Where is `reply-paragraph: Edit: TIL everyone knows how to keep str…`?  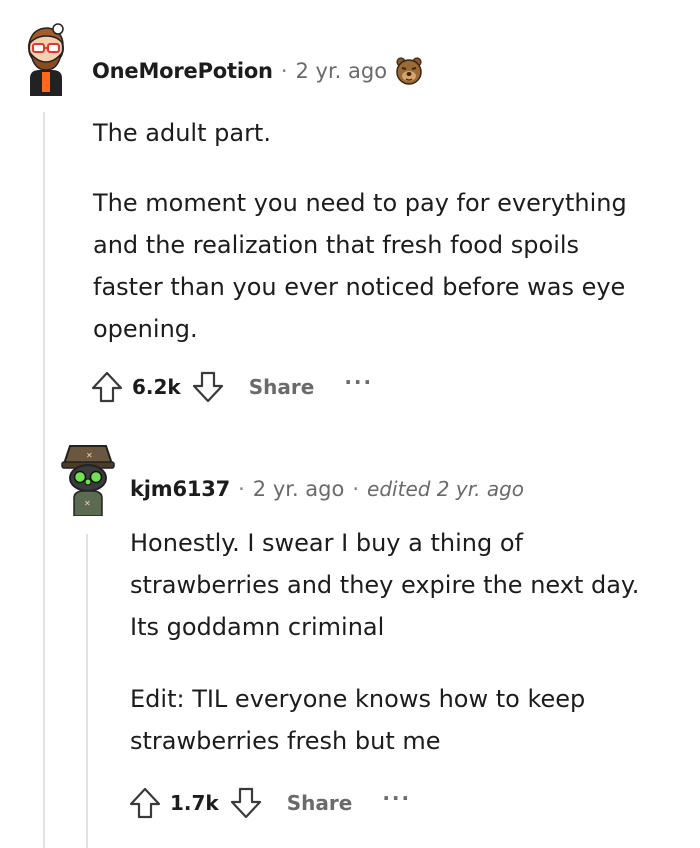 reply-paragraph: Edit: TIL everyone knows how to keep str… is located at coordinates (358, 720).